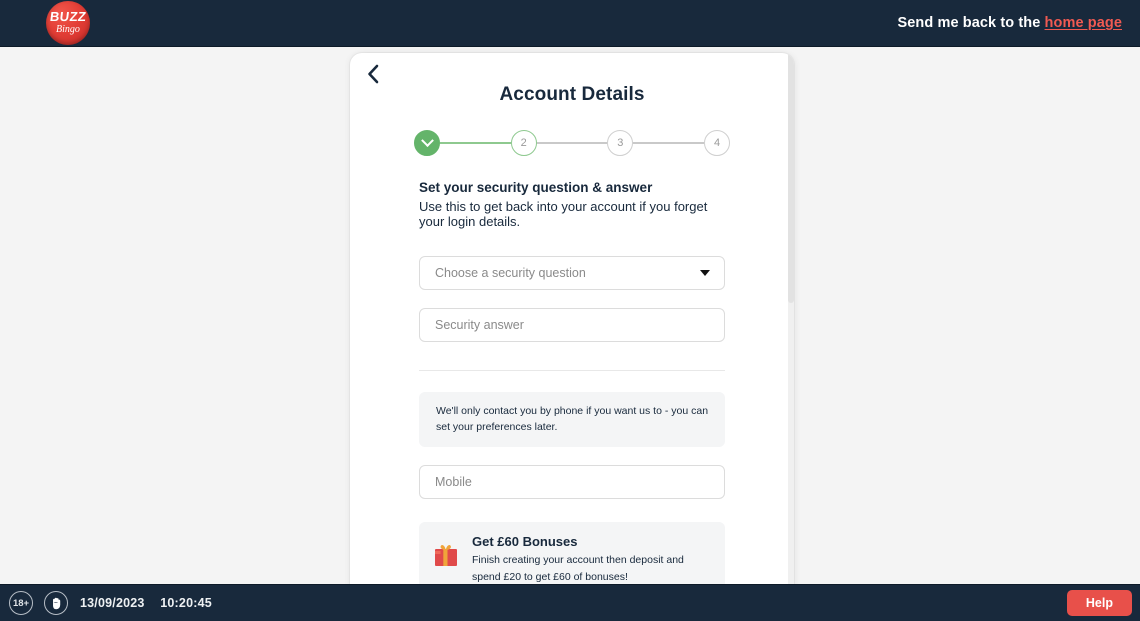  Describe the element at coordinates (427, 140) in the screenshot. I see `chevron-down-icon` at that location.